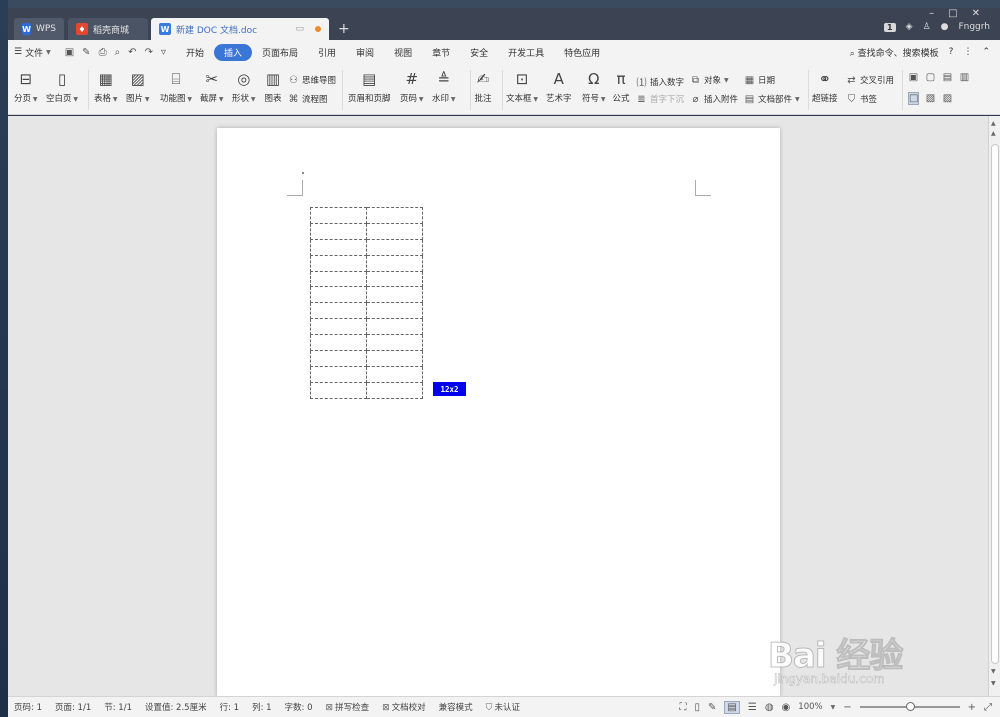 The height and width of the screenshot is (717, 1000). I want to click on minimize-icon: –, so click(931, 13).